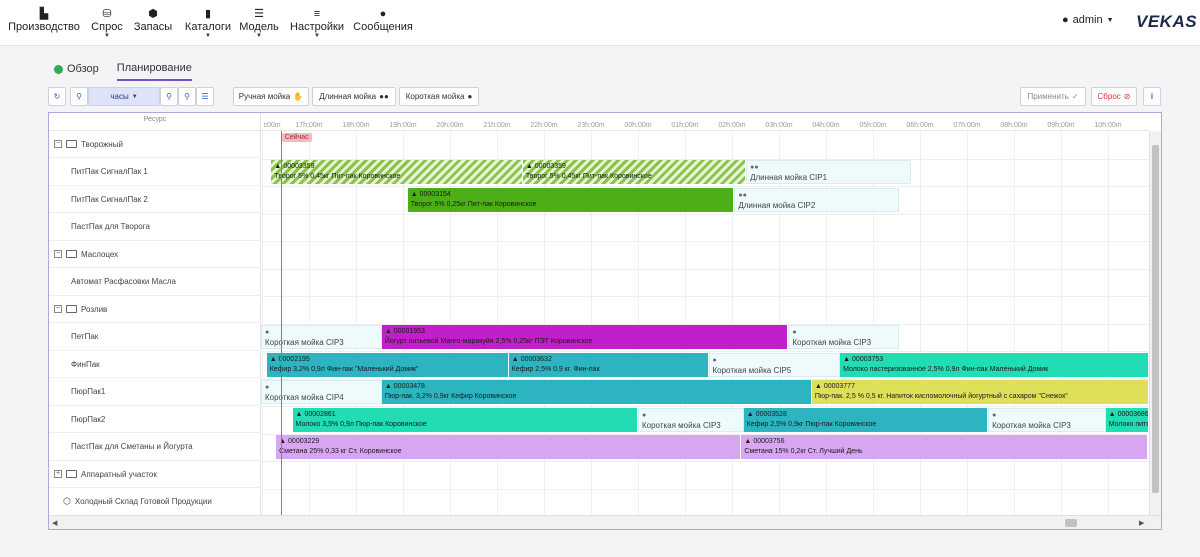 This screenshot has height=557, width=1200. Describe the element at coordinates (1133, 414) in the screenshot. I see `order-id: 00003686` at that location.